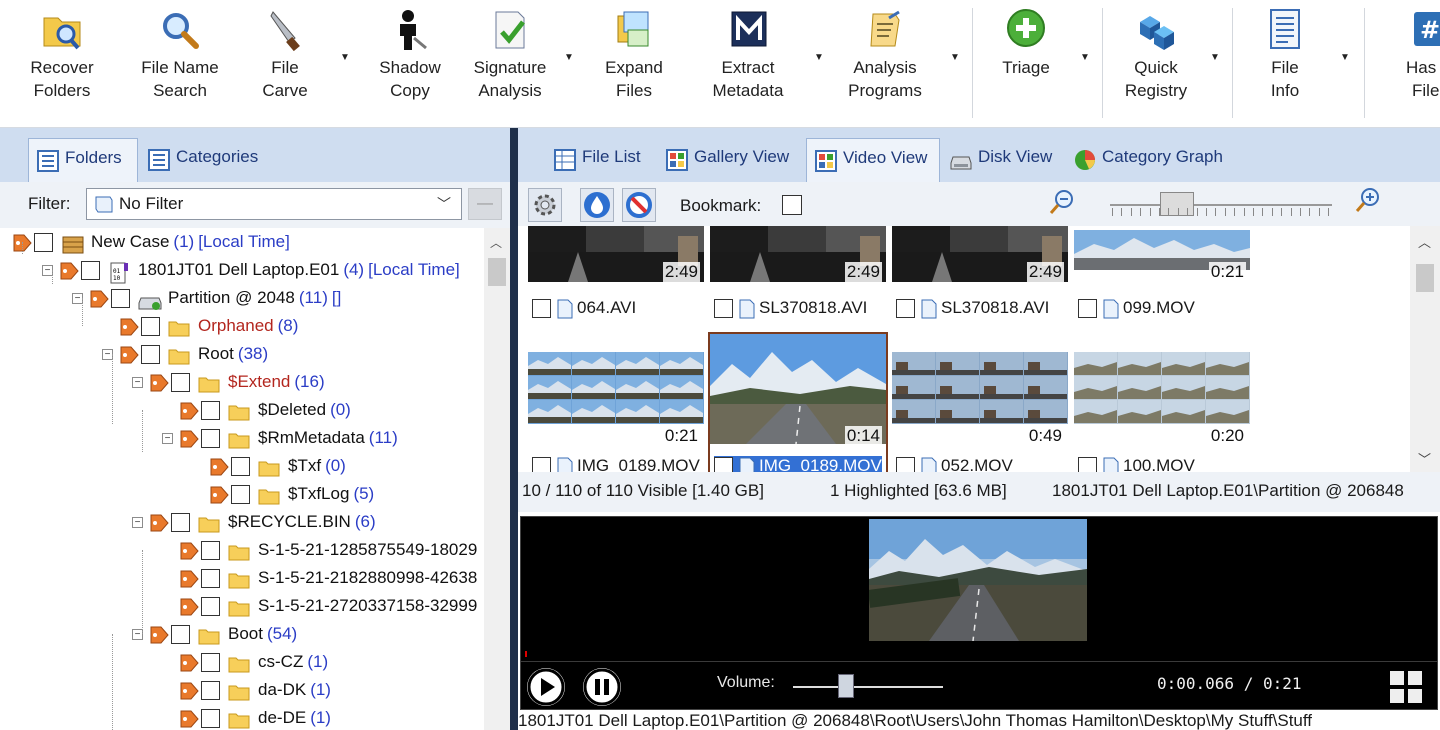 This screenshot has height=730, width=1440. Describe the element at coordinates (569, 57) in the screenshot. I see `signature-analysis-dropdown-arrow: ▼` at that location.